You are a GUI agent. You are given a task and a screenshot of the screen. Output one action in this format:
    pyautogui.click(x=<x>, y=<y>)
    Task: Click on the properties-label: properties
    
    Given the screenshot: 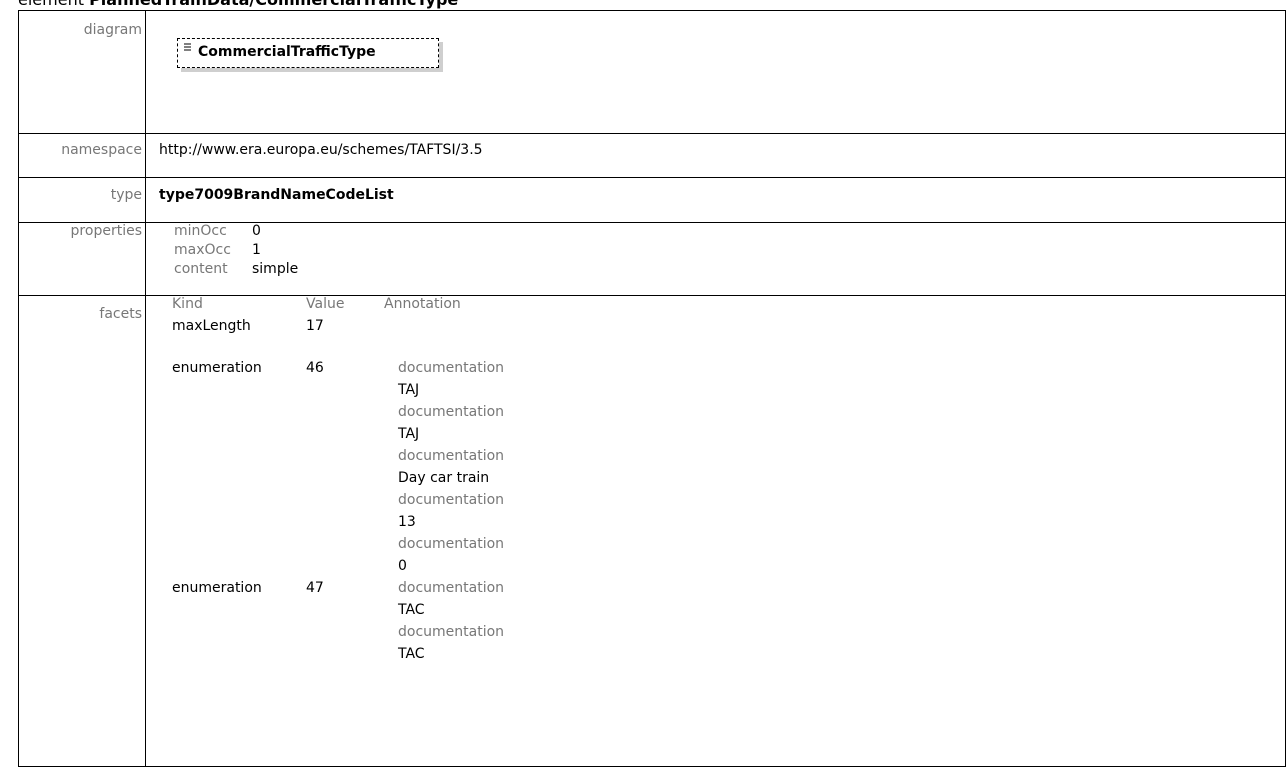 What is the action you would take?
    pyautogui.click(x=82, y=259)
    